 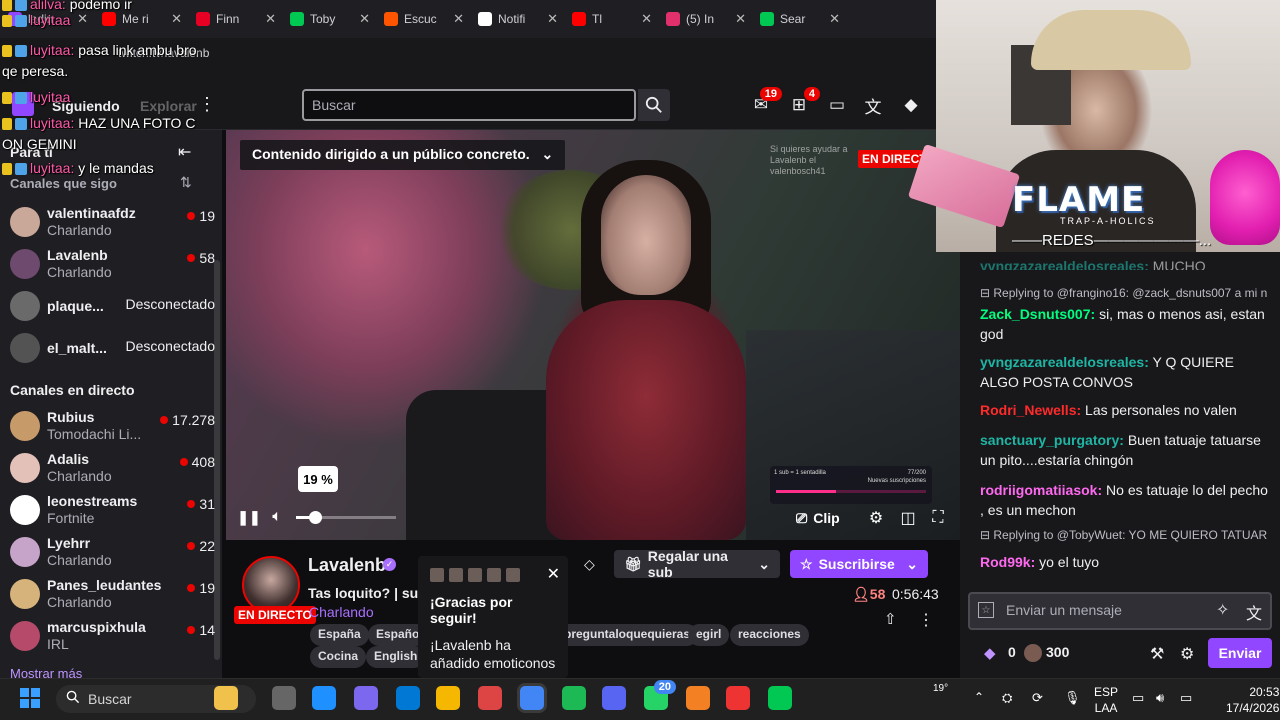 What do you see at coordinates (574, 698) in the screenshot?
I see `spotify-icon` at bounding box center [574, 698].